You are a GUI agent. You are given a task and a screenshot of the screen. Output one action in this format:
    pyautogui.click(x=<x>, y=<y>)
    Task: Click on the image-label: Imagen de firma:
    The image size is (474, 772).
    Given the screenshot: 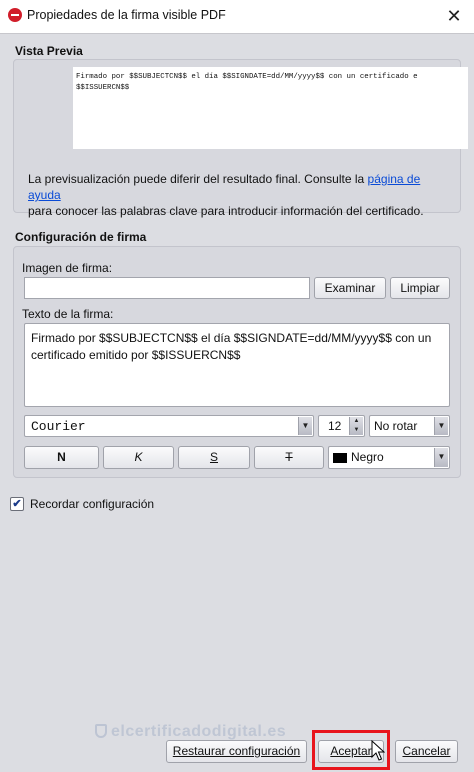 What is the action you would take?
    pyautogui.click(x=67, y=268)
    